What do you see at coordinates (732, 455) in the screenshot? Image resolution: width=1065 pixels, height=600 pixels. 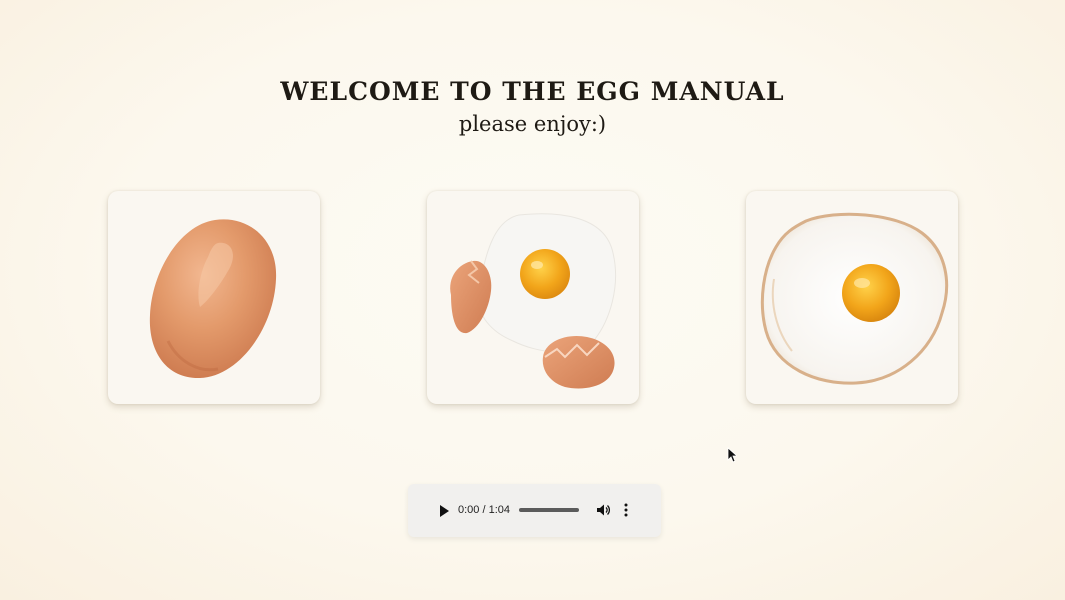 I see `mouse-cursor-icon` at bounding box center [732, 455].